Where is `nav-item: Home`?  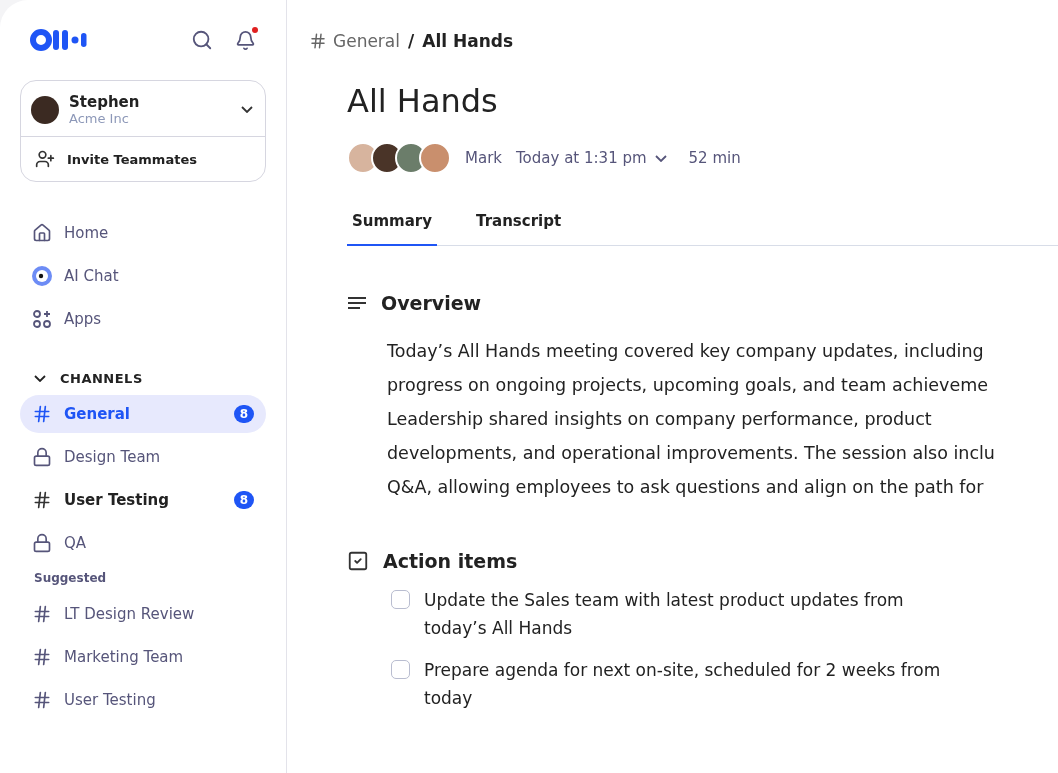 nav-item: Home is located at coordinates (143, 233).